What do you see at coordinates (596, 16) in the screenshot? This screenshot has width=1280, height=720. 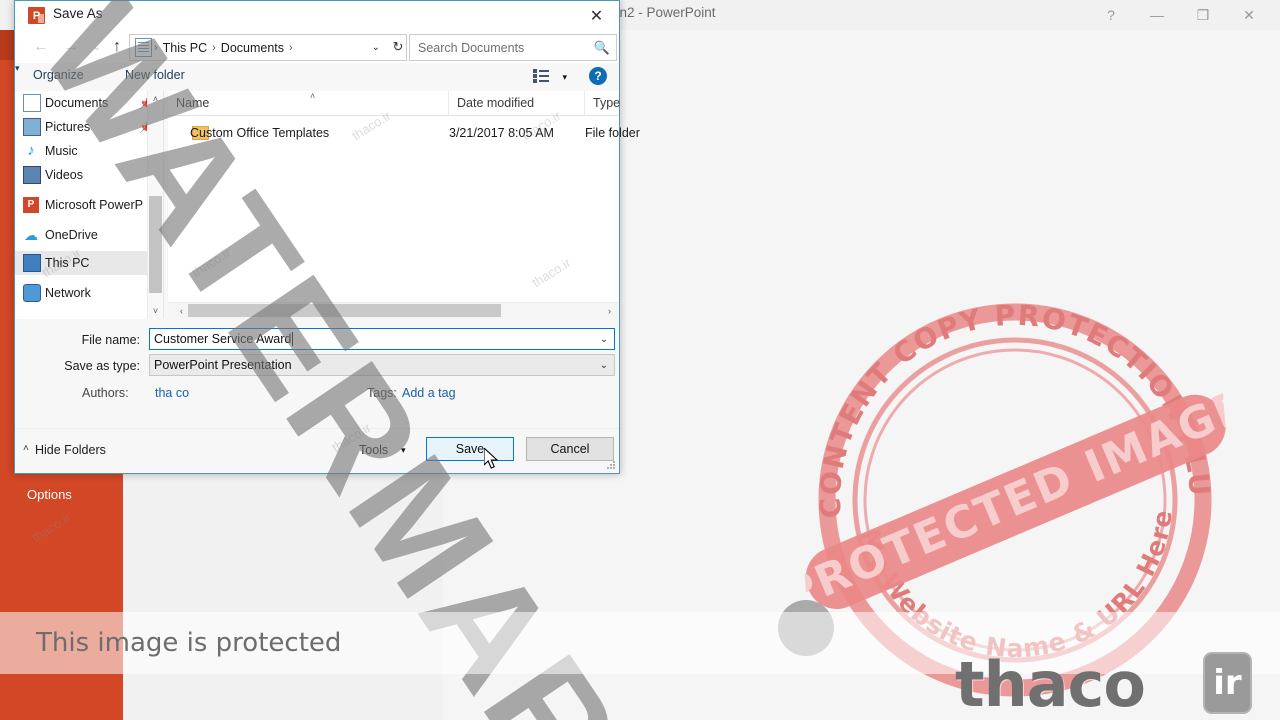 I see `close-icon: ✕` at bounding box center [596, 16].